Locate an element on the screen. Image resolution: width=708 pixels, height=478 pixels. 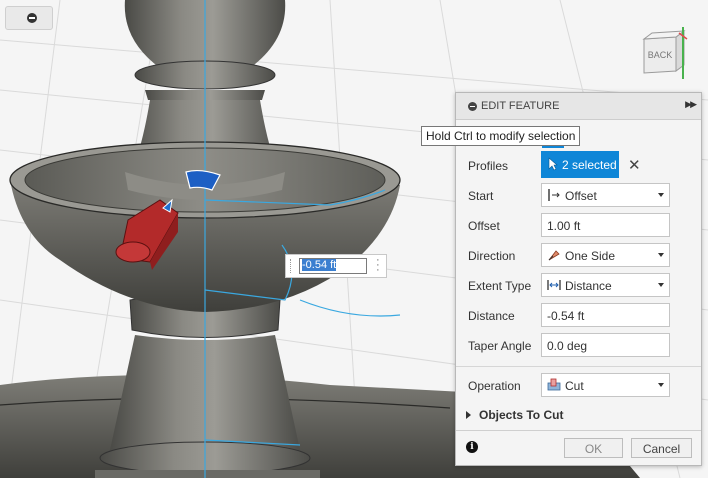
info-icon: i is located at coordinates (472, 447).